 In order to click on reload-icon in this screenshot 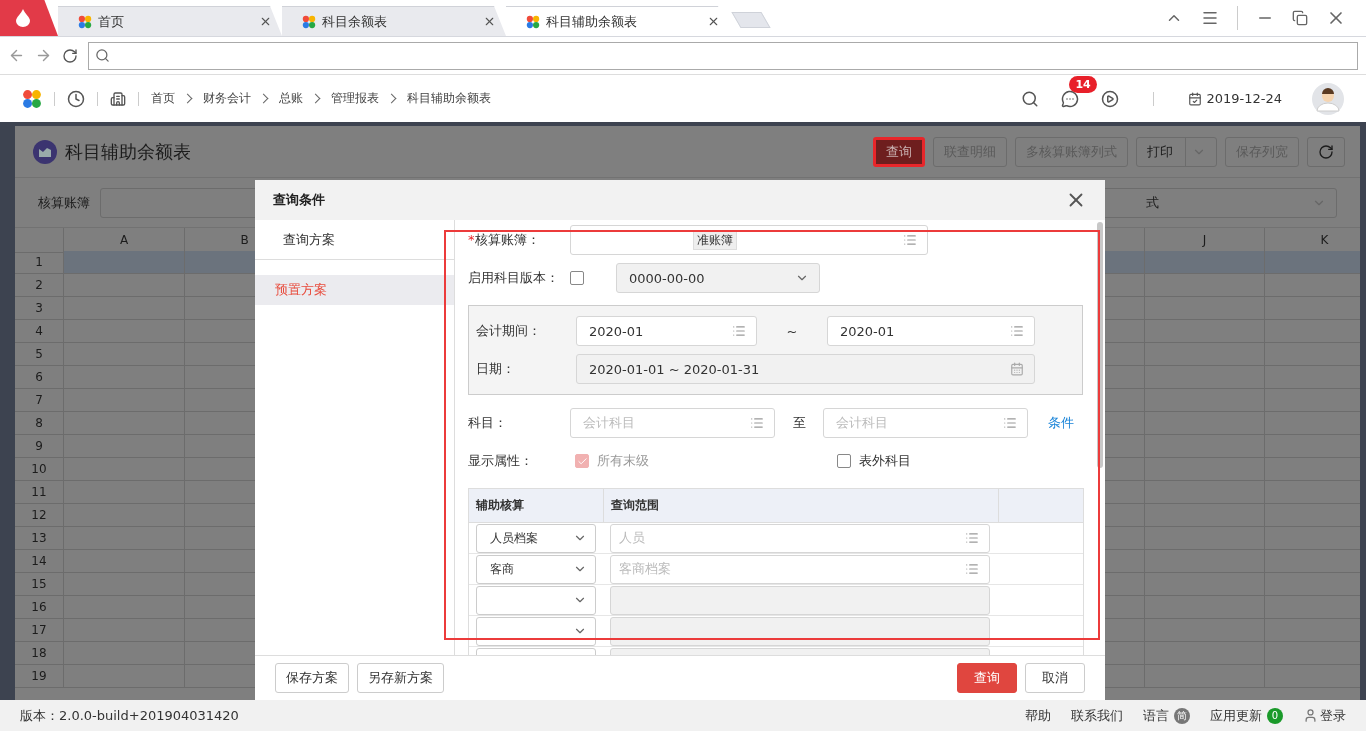, I will do `click(70, 55)`.